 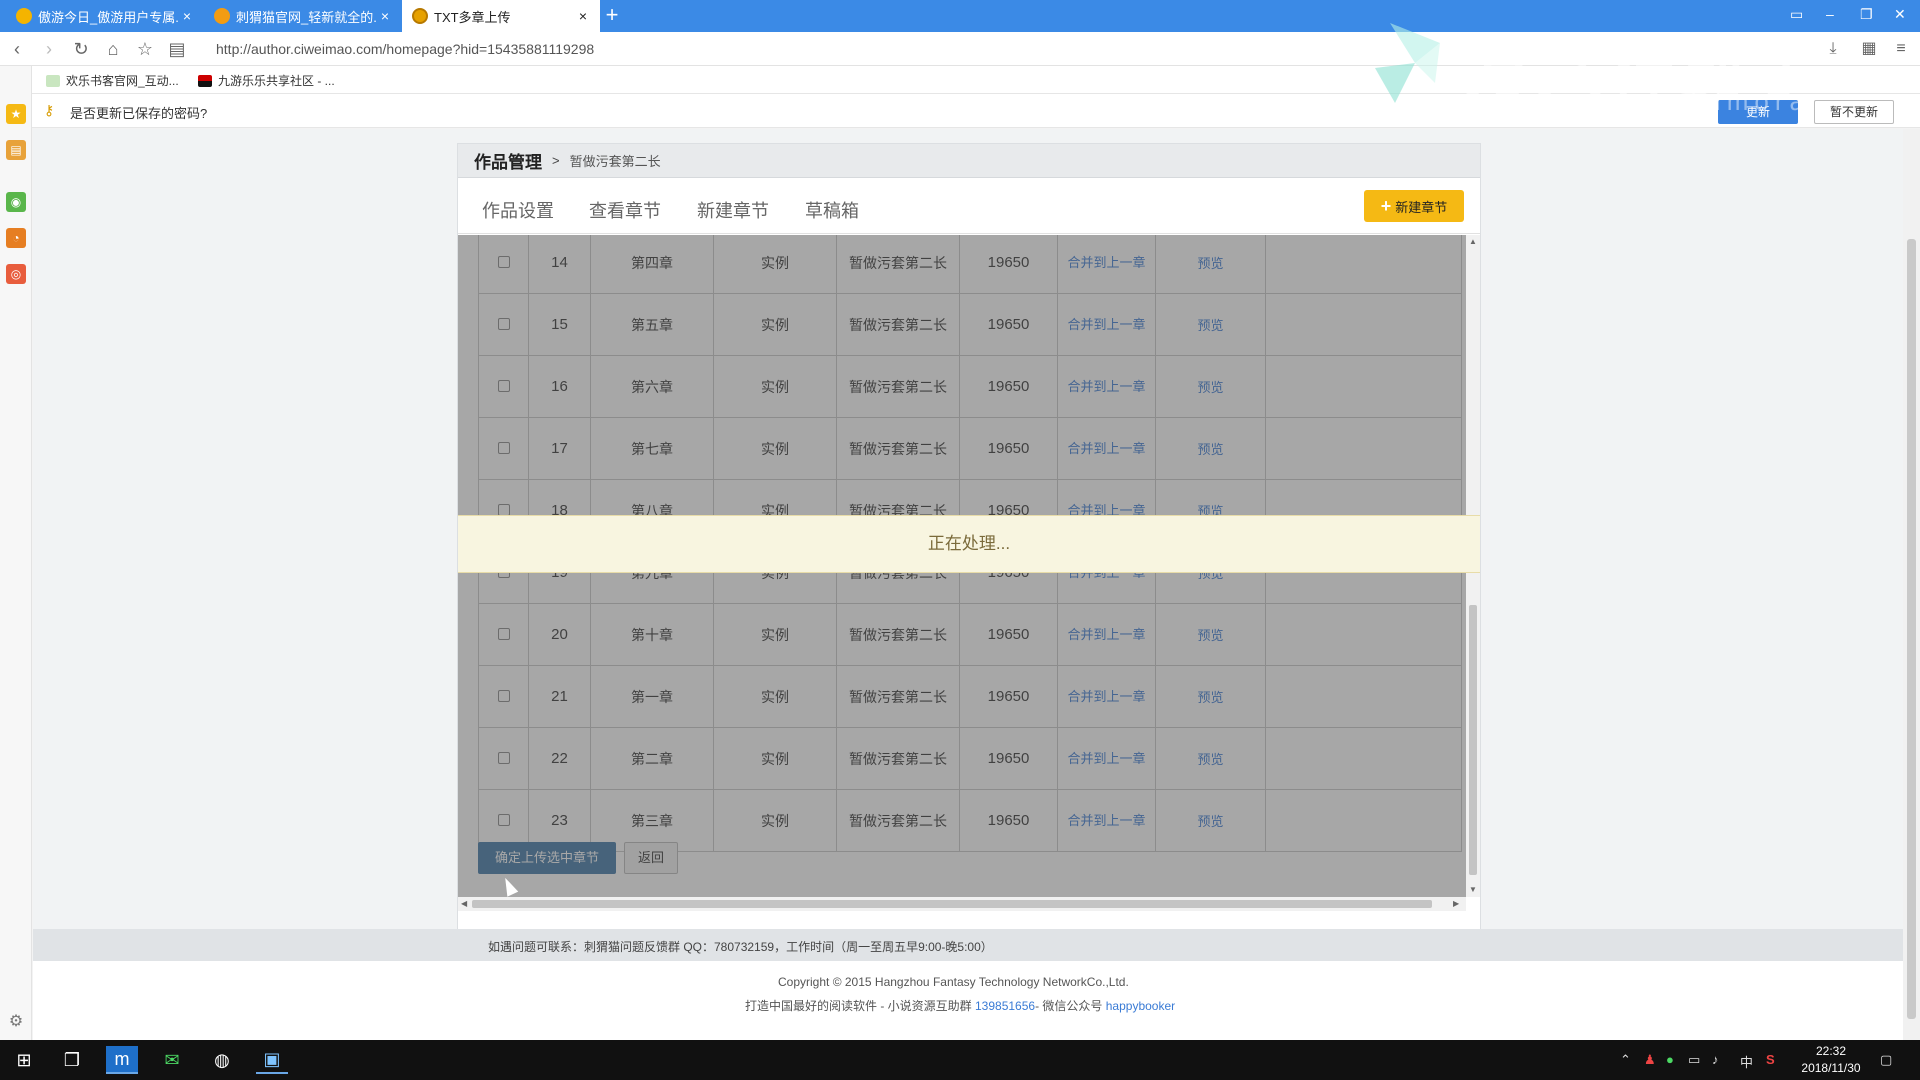 I want to click on breadcrumb-book: 暂做污套第二长, so click(x=615, y=161).